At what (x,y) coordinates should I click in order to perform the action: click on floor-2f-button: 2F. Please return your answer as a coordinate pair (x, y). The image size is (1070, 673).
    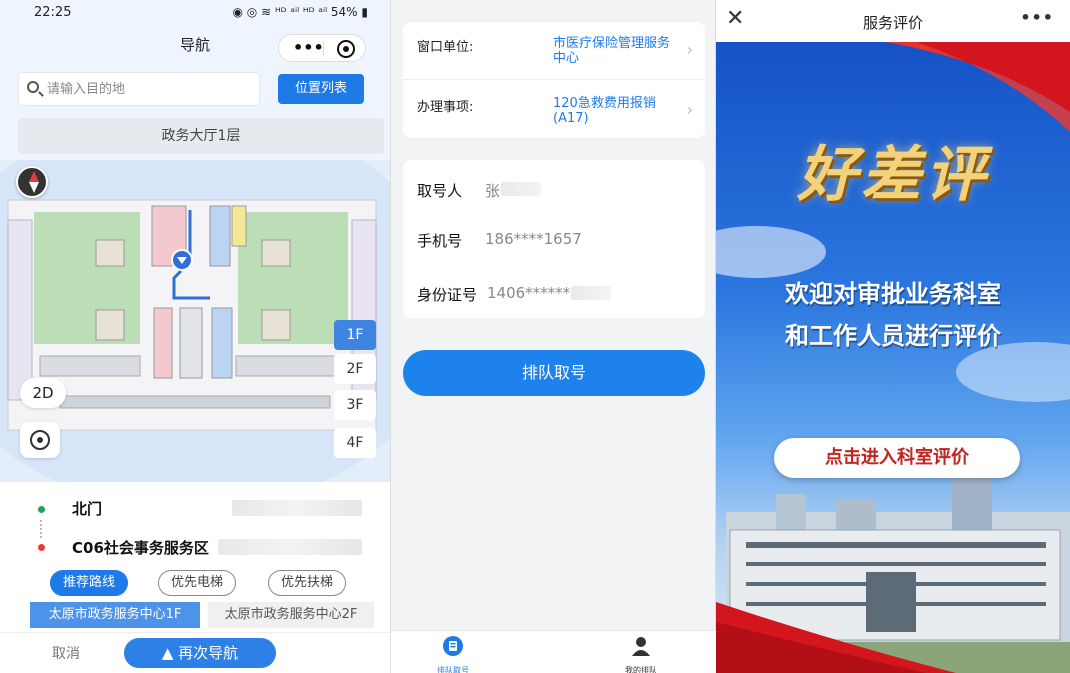
    Looking at the image, I should click on (355, 369).